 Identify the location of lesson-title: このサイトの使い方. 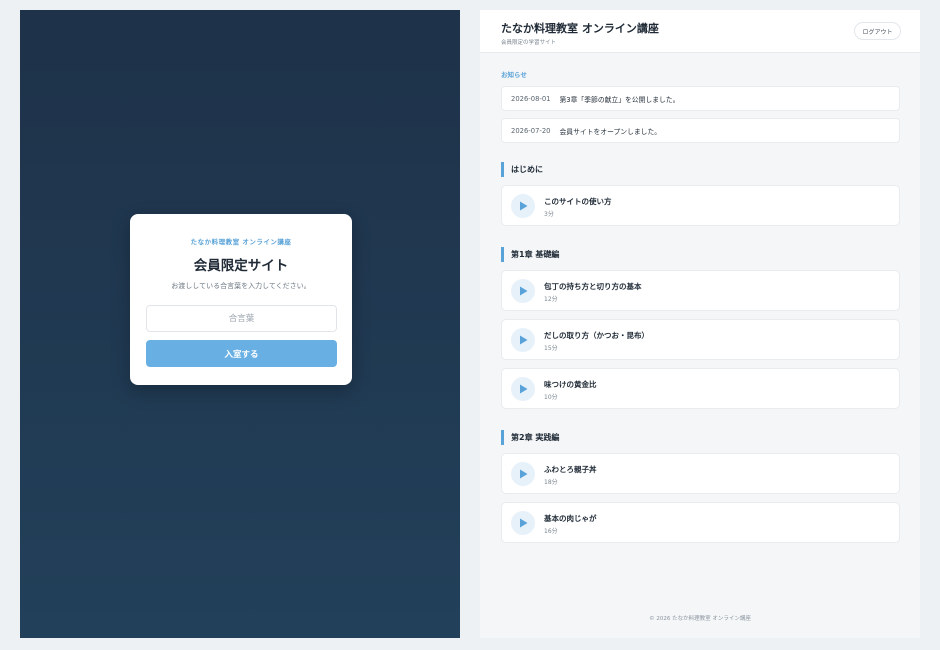
(578, 201).